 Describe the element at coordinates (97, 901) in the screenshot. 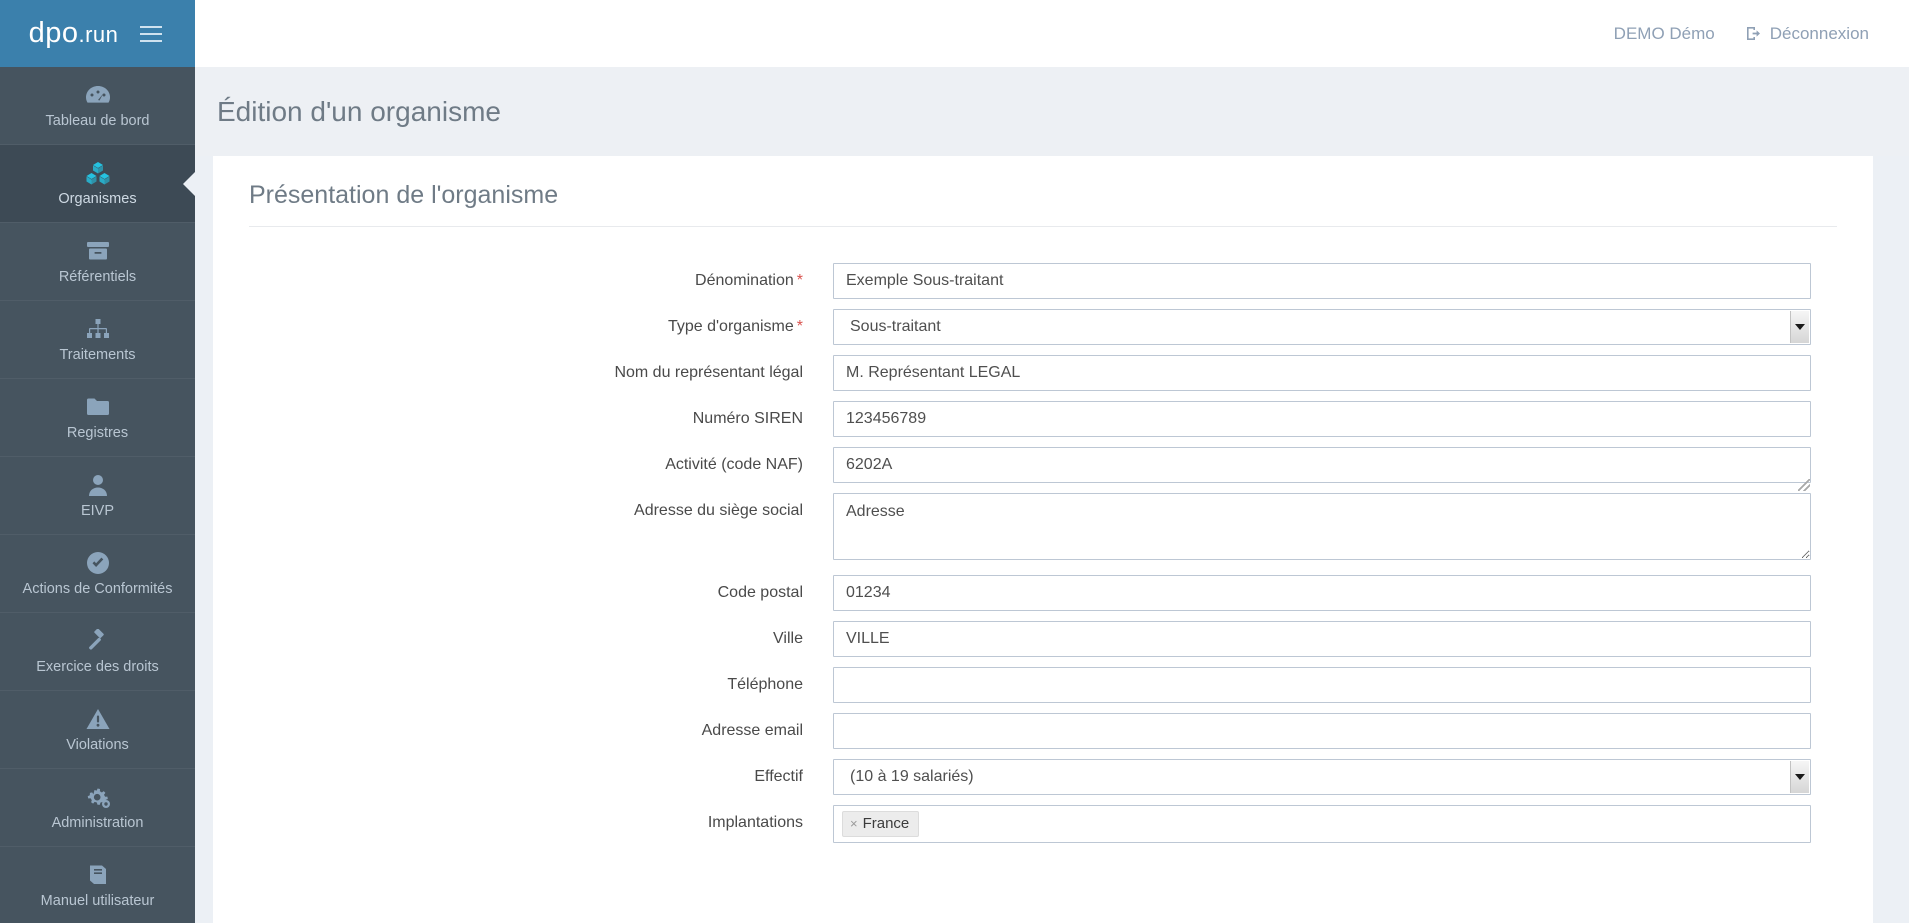

I see `sidebar-item-label: Manuel utilisateur` at that location.